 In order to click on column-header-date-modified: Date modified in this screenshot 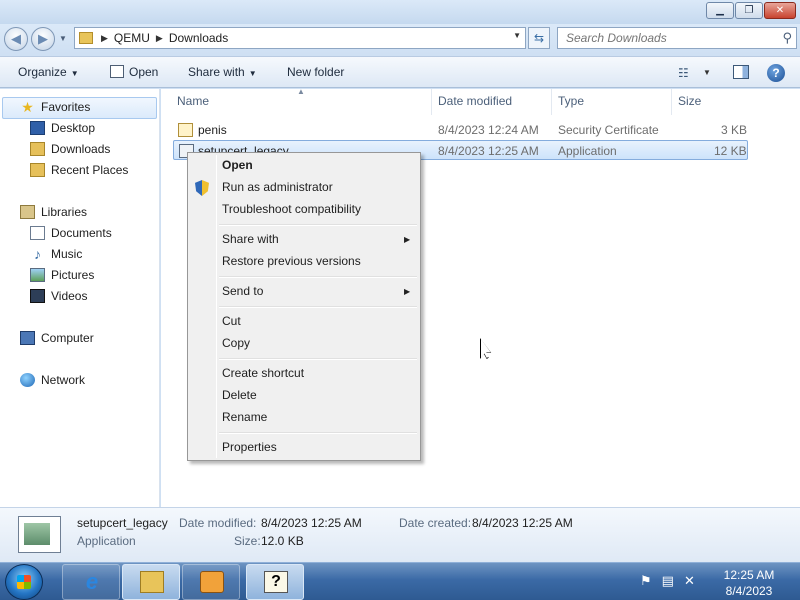, I will do `click(475, 101)`.